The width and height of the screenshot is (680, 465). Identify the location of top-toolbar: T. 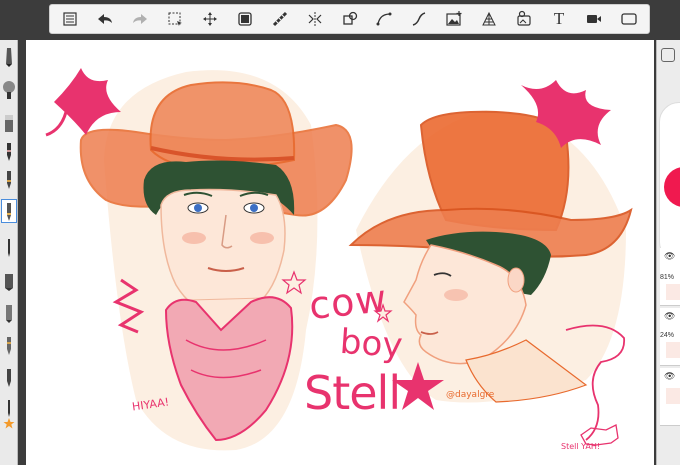
(349, 19).